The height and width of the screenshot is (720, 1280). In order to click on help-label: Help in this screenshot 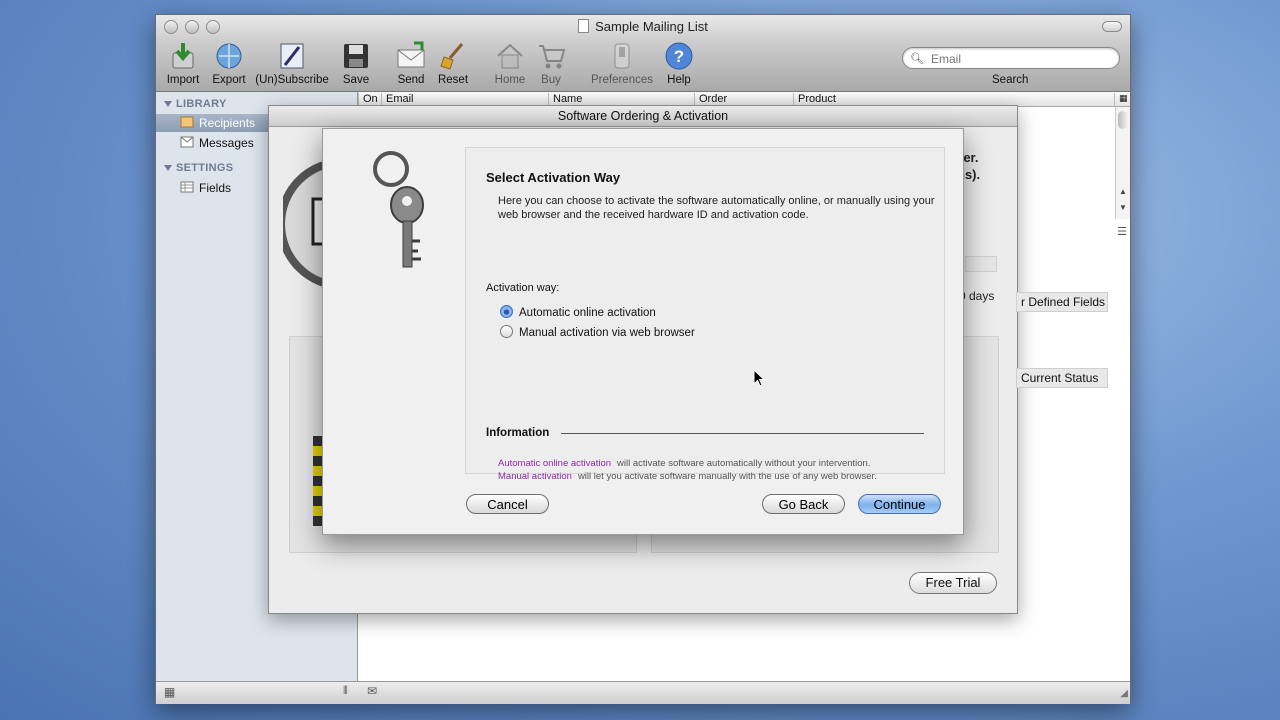, I will do `click(679, 80)`.